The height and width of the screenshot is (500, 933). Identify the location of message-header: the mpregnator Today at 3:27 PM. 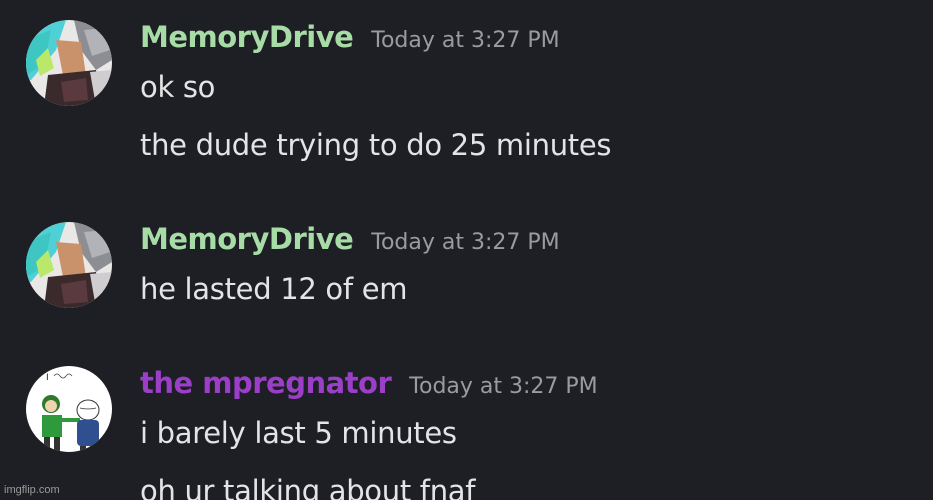
(369, 383).